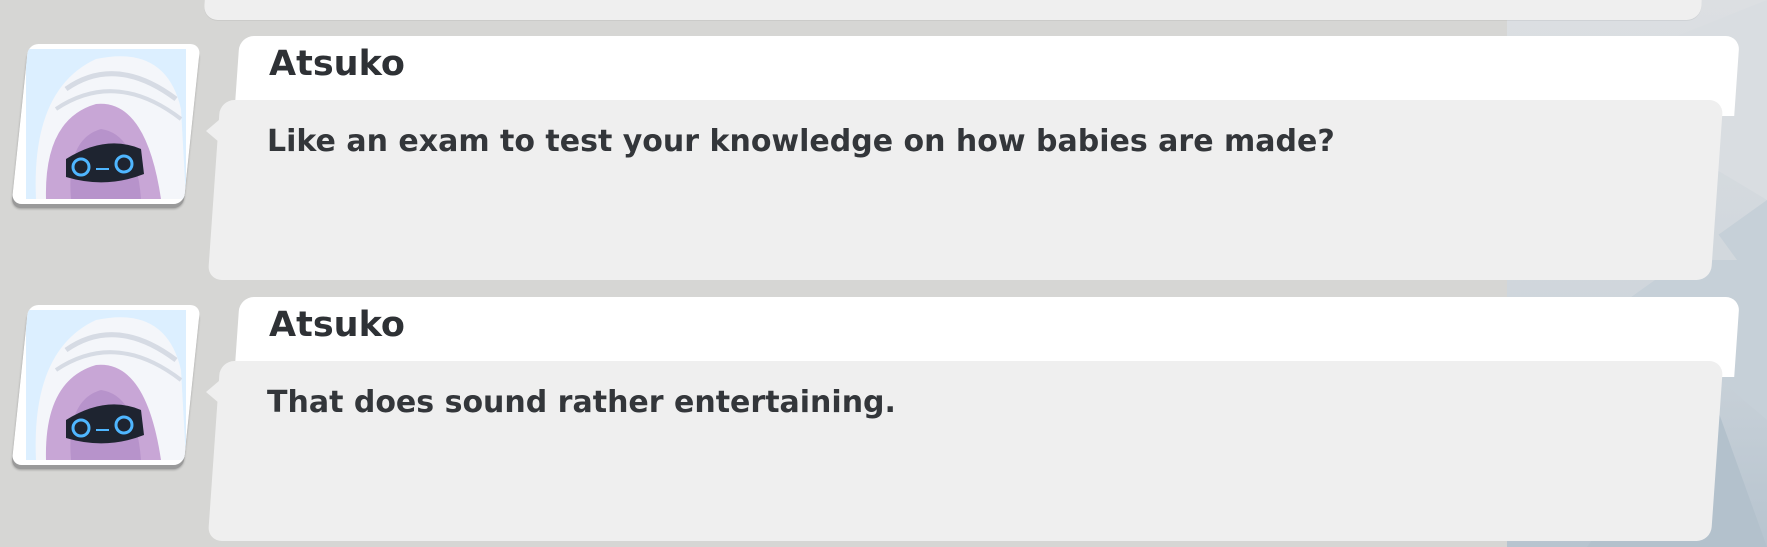 The width and height of the screenshot is (1767, 547). Describe the element at coordinates (581, 402) in the screenshot. I see `message-text: That does sound rather entertaining.` at that location.